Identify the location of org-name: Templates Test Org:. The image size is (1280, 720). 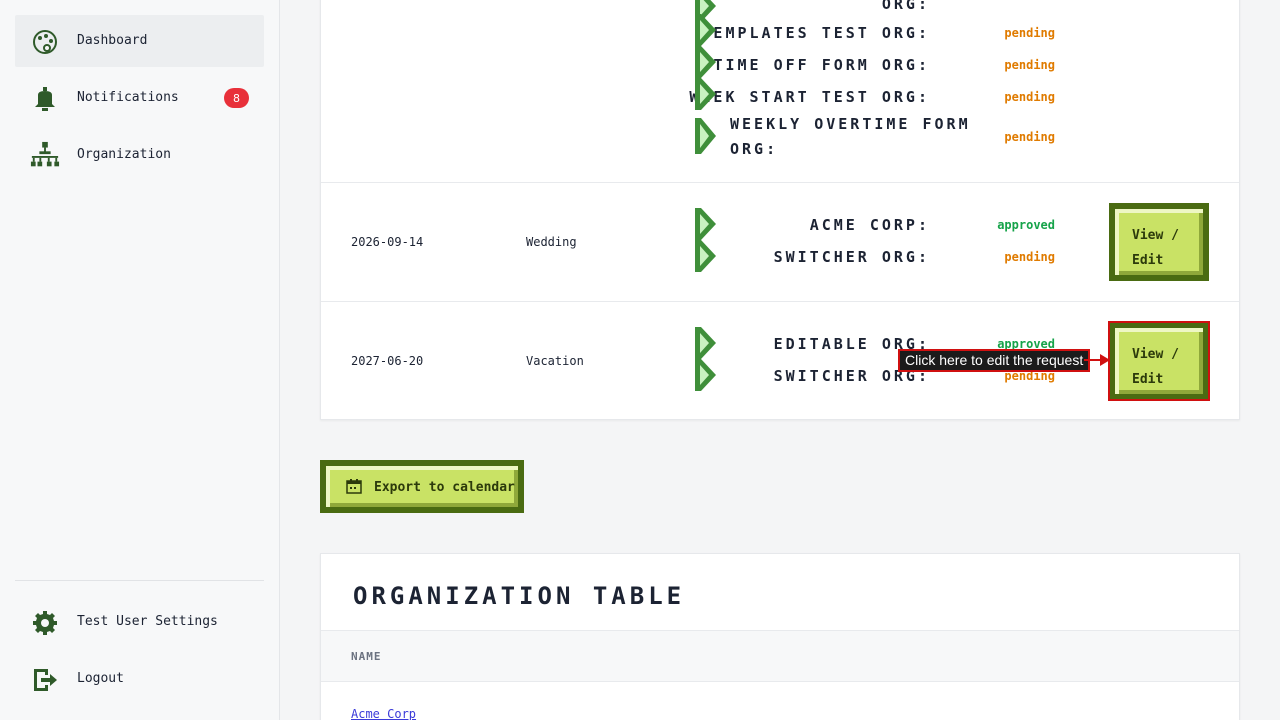
(815, 33).